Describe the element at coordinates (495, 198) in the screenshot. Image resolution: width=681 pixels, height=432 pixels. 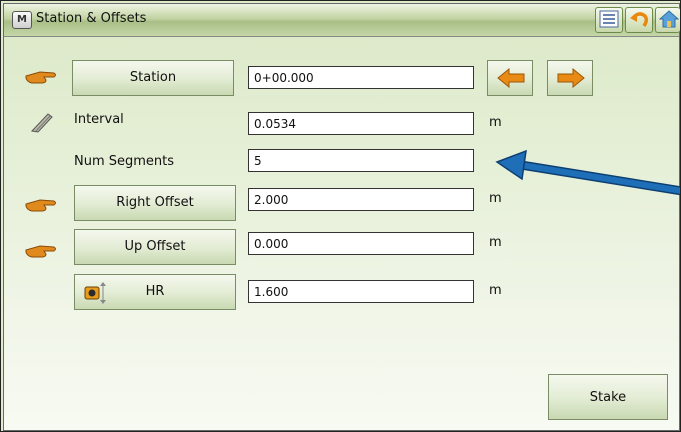
I see `right-offset-unit: m` at that location.